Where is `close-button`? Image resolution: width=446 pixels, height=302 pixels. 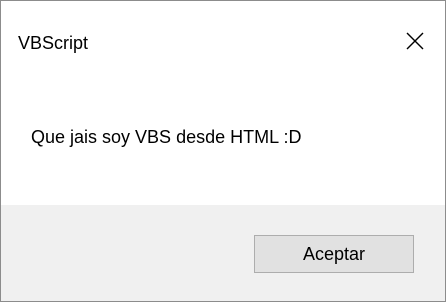
close-button is located at coordinates (415, 41).